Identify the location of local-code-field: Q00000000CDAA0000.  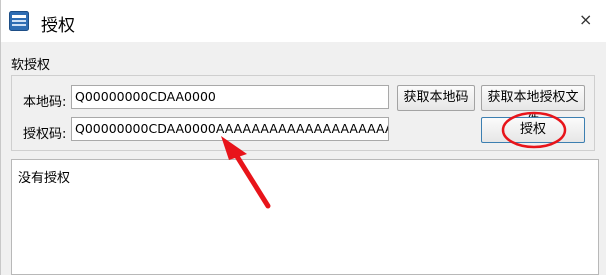
(230, 97).